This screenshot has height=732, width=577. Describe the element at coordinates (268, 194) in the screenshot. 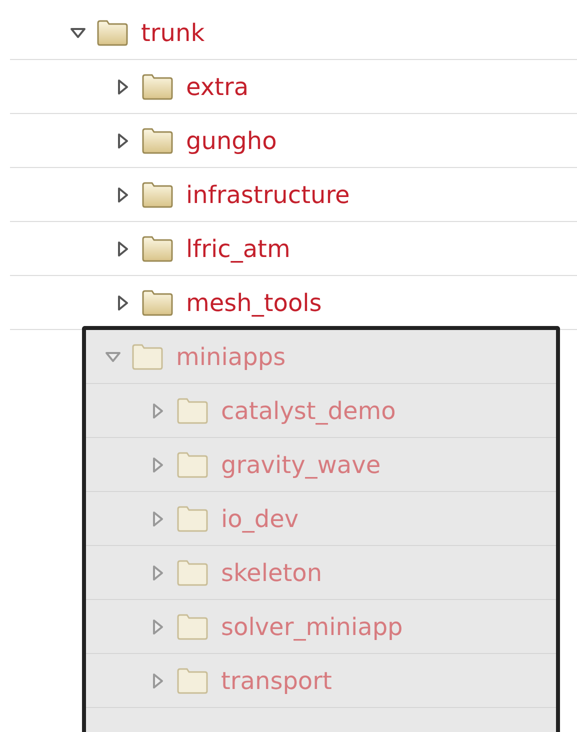

I see `folder-name: infrastructure` at that location.